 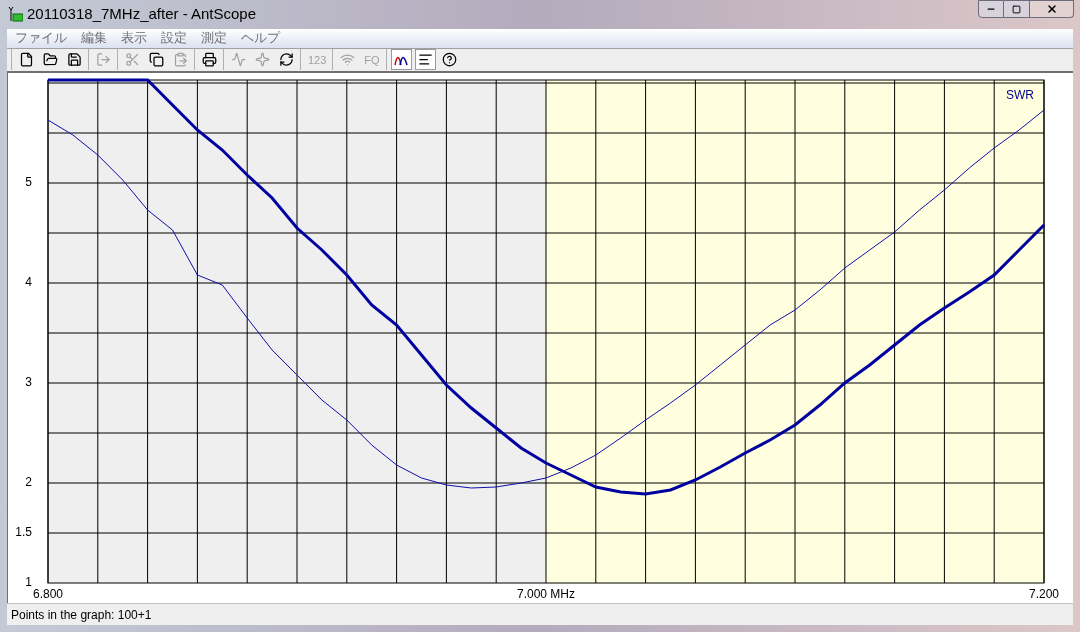 What do you see at coordinates (1020, 95) in the screenshot?
I see `y-axis-label: SWR` at bounding box center [1020, 95].